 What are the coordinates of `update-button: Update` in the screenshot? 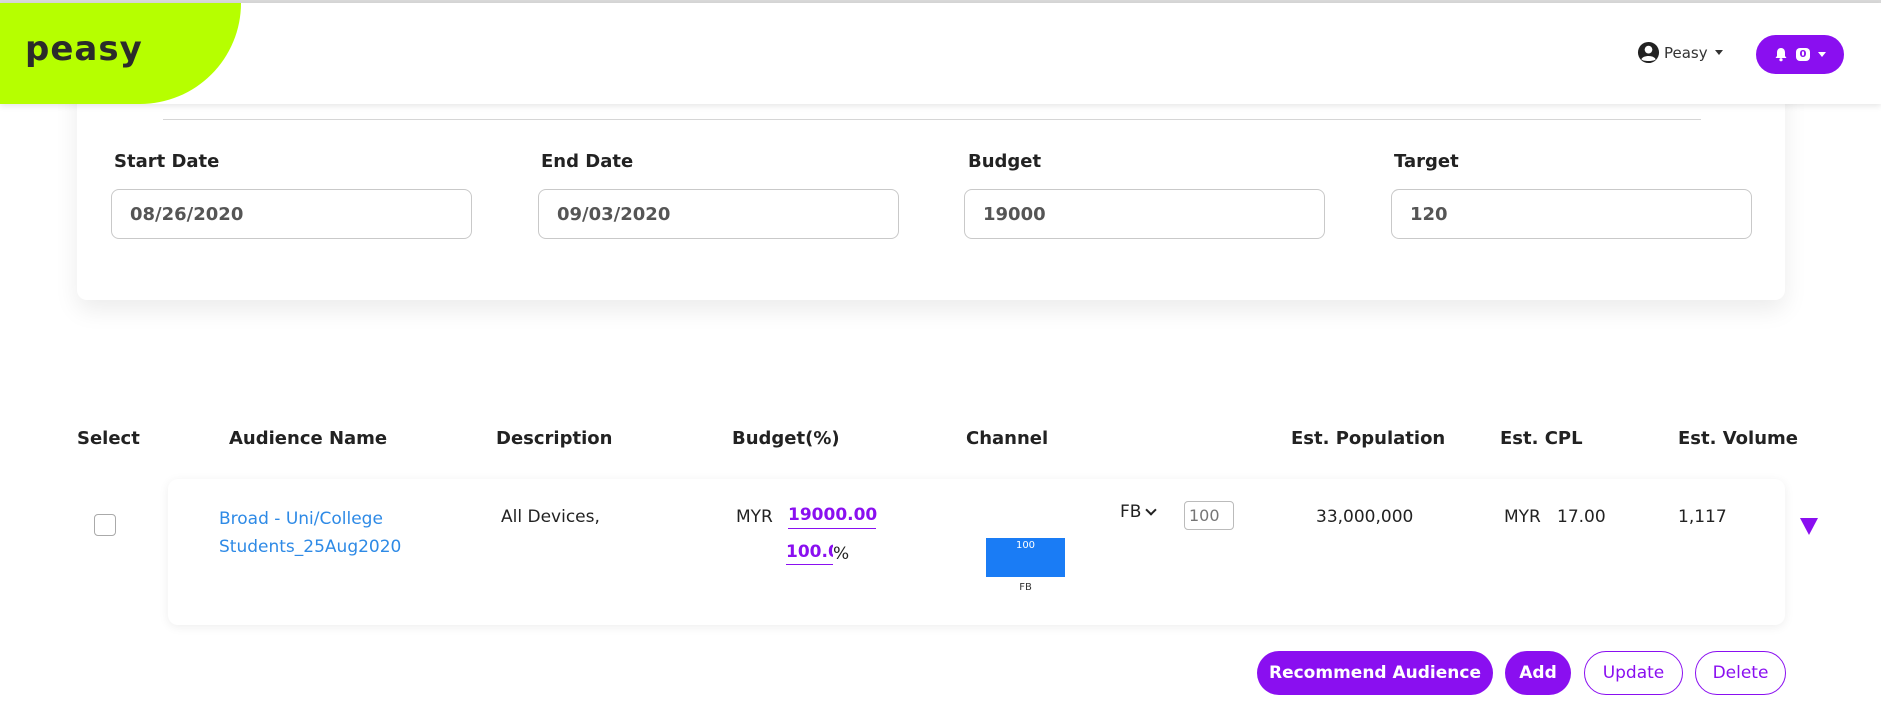 It's located at (1633, 673).